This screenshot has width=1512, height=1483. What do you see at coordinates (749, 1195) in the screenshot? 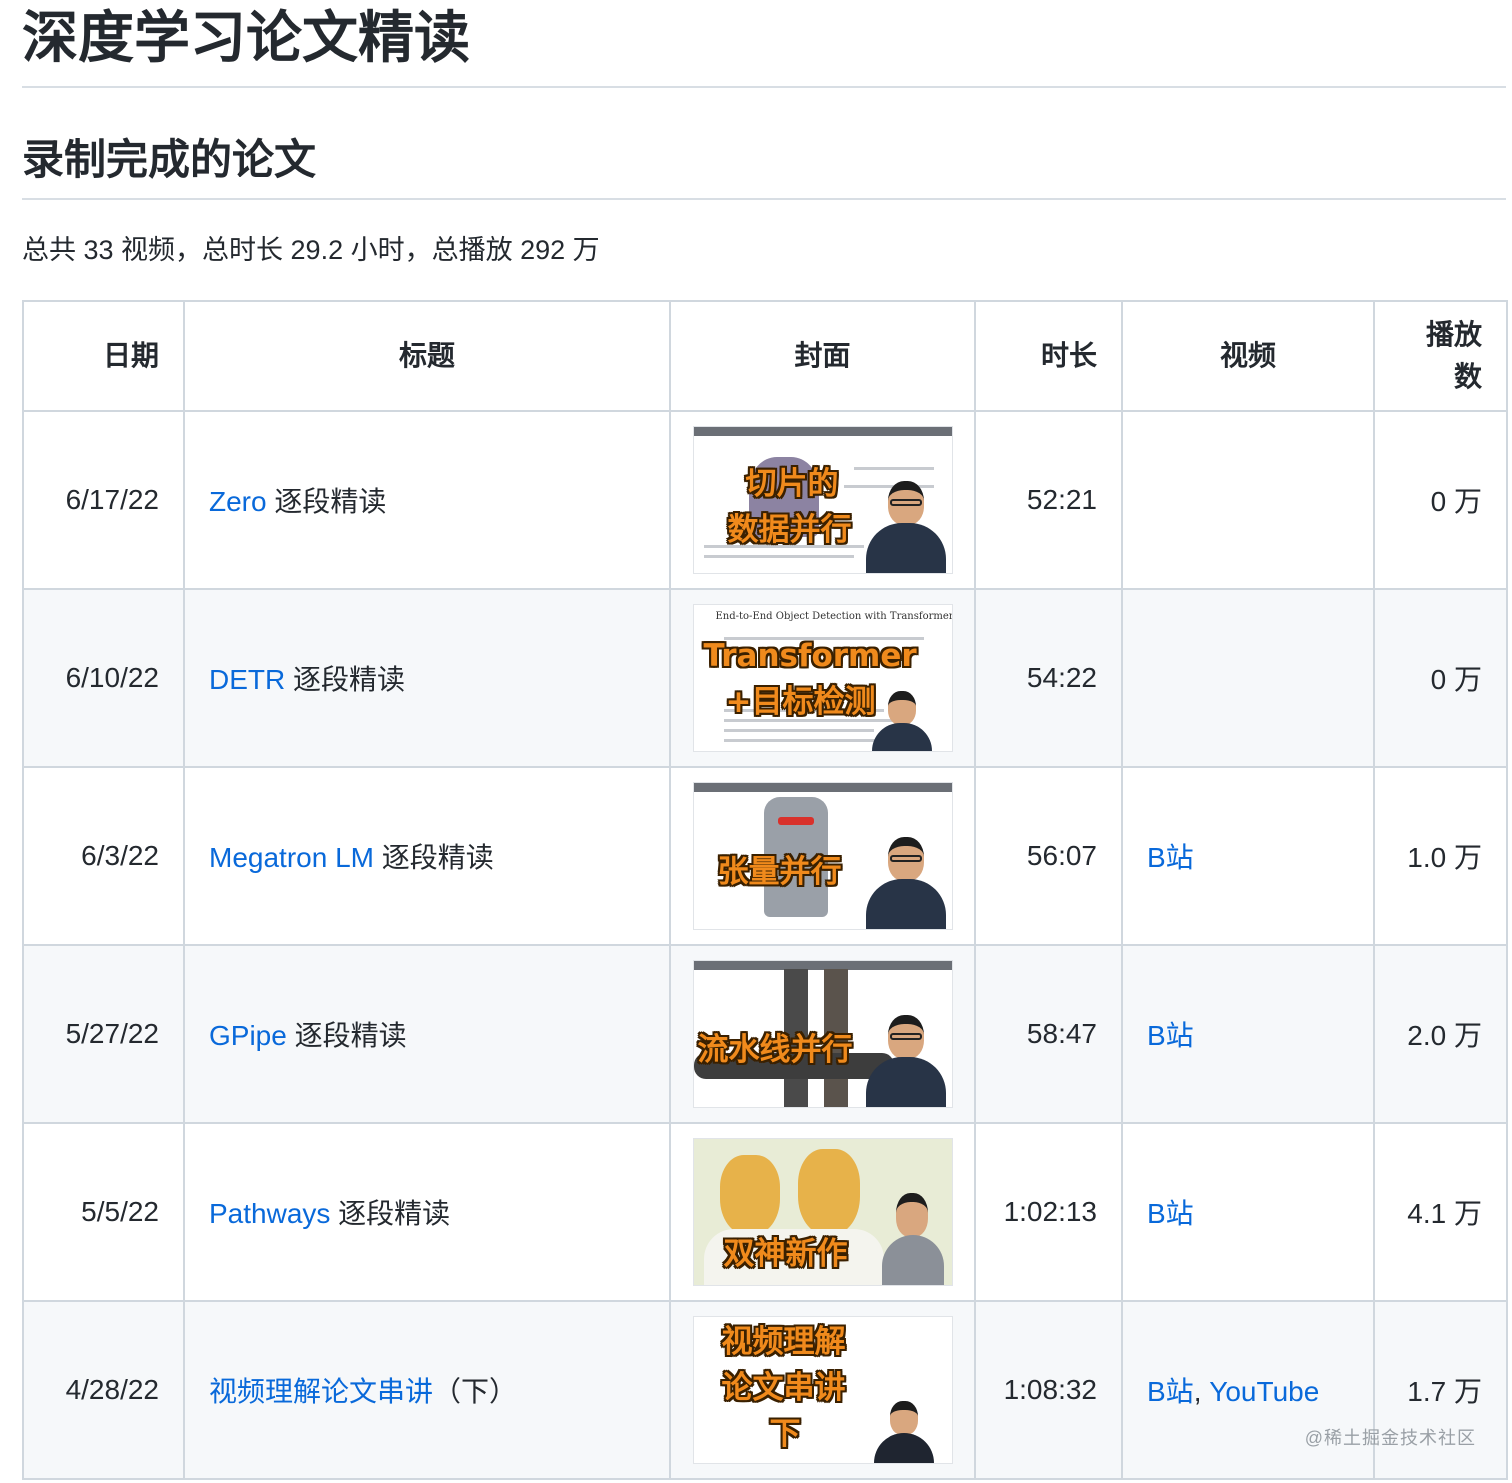
I see `caricature-image` at bounding box center [749, 1195].